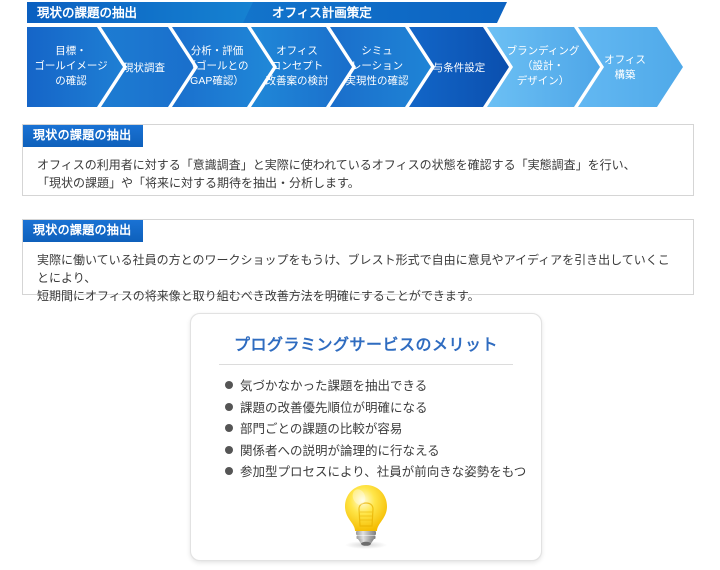 Image resolution: width=720 pixels, height=570 pixels. I want to click on flow-step-5-line-2: レーション, so click(377, 66).